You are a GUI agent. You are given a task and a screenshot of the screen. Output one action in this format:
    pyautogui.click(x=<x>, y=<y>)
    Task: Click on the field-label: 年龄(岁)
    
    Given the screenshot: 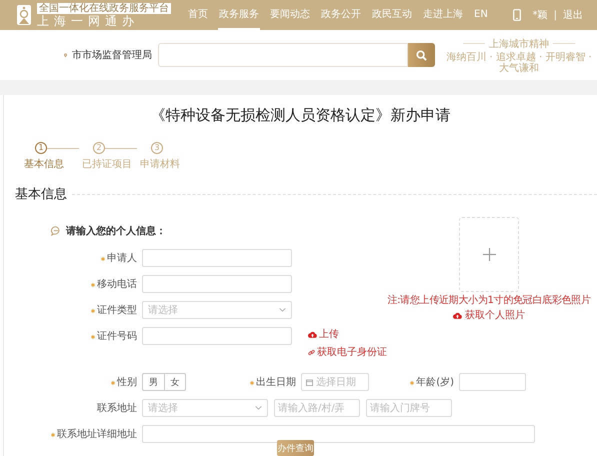 What is the action you would take?
    pyautogui.click(x=435, y=382)
    